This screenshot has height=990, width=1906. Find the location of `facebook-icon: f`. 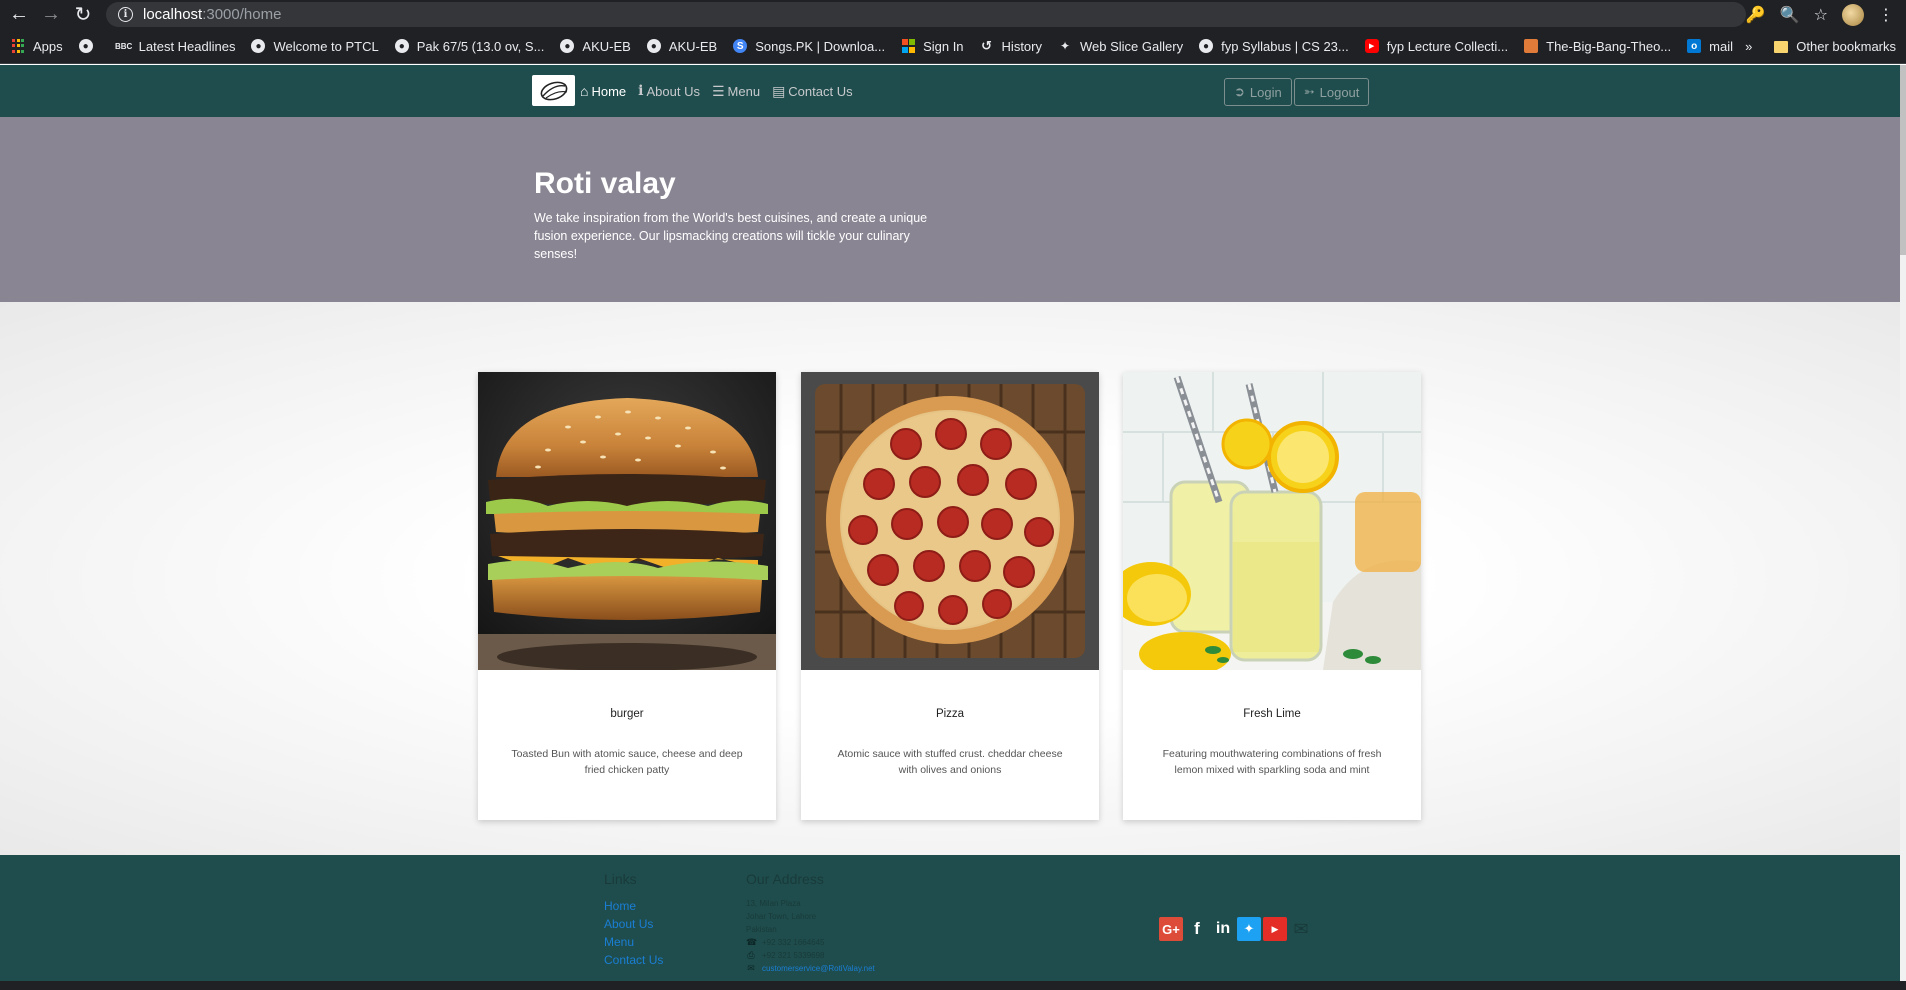

facebook-icon: f is located at coordinates (1197, 929).